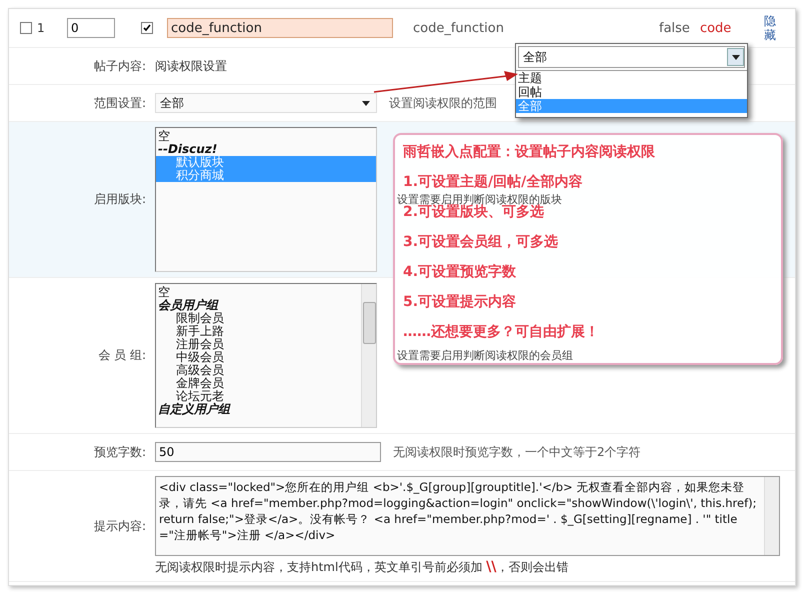  Describe the element at coordinates (266, 149) in the screenshot. I see `list-option: --Discuz!` at that location.